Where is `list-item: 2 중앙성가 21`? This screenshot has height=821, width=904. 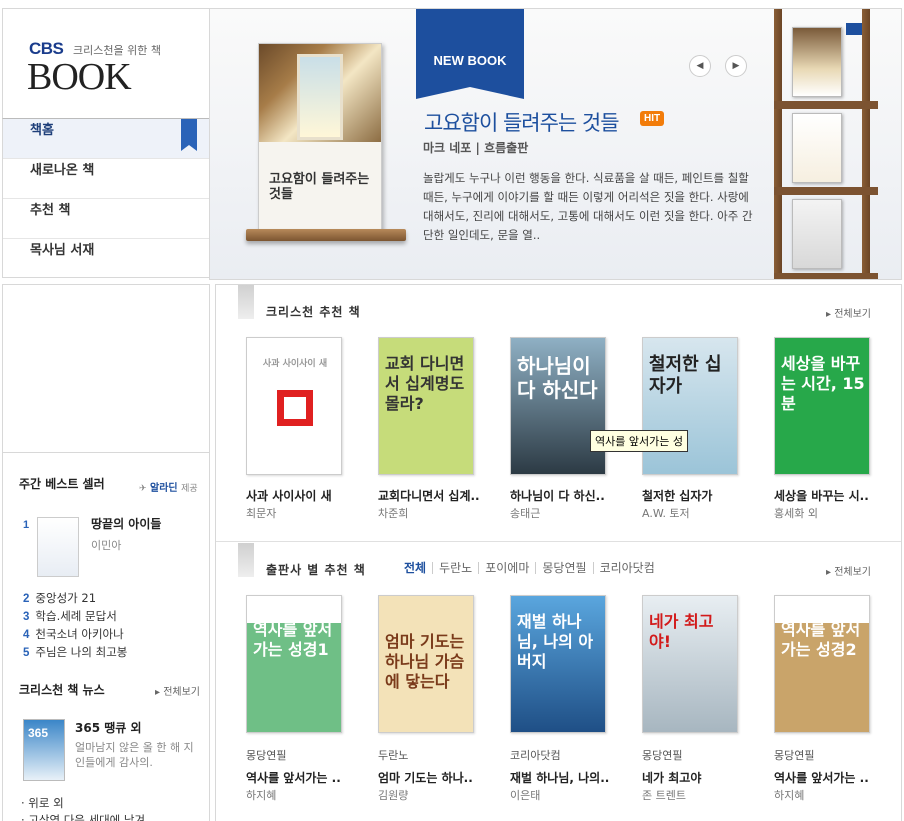
list-item: 2 중앙성가 21 is located at coordinates (75, 599).